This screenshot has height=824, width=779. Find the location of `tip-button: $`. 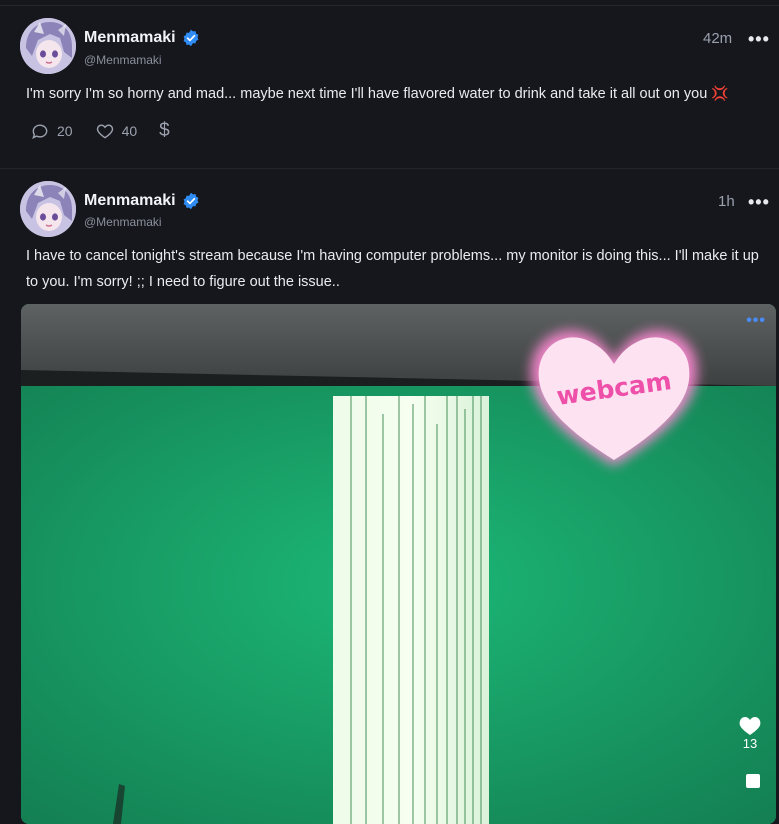

tip-button: $ is located at coordinates (164, 131).